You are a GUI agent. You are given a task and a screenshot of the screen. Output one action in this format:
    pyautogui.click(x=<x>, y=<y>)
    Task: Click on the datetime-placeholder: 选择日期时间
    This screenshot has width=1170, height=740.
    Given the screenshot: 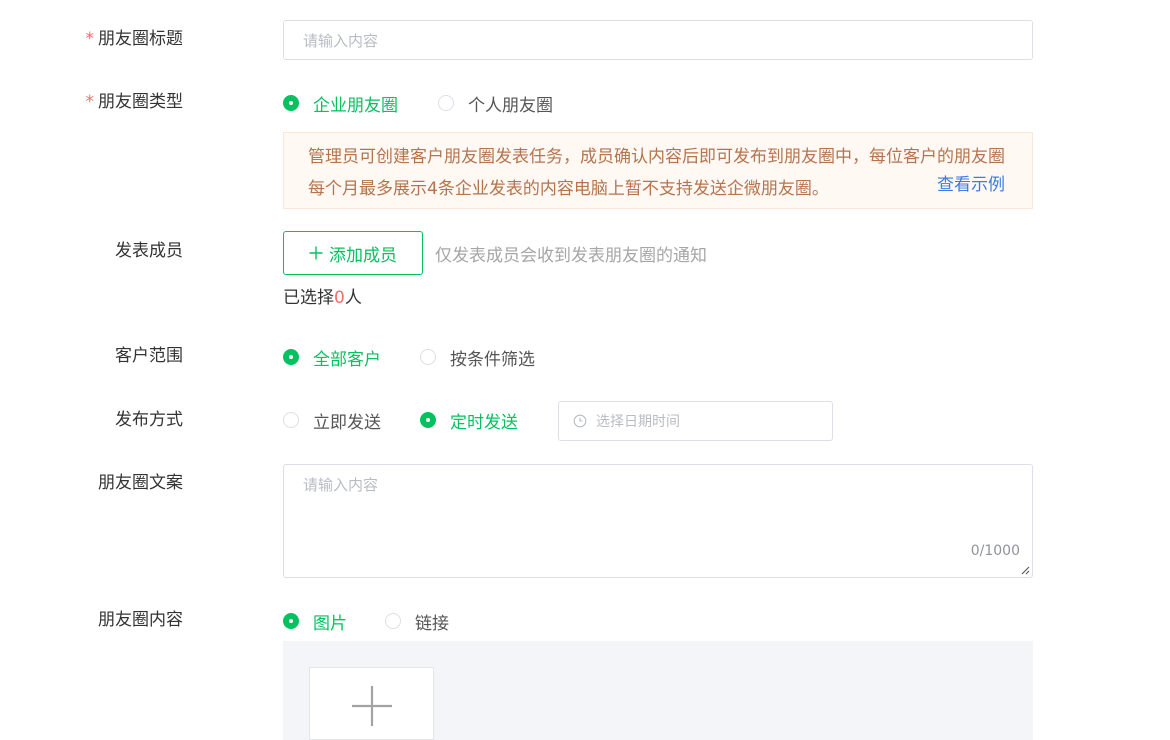 What is the action you would take?
    pyautogui.click(x=638, y=422)
    